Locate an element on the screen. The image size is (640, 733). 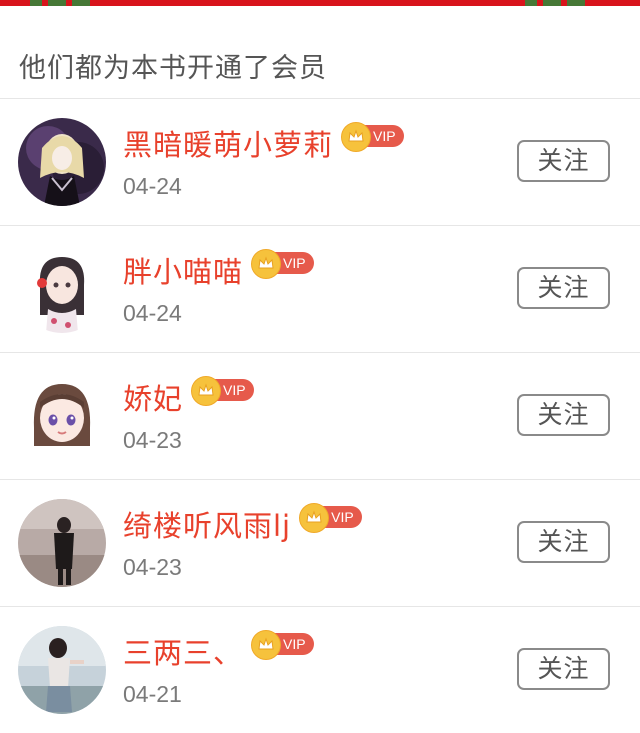
member-name-line: 娇妃 VIP is located at coordinates (188, 397).